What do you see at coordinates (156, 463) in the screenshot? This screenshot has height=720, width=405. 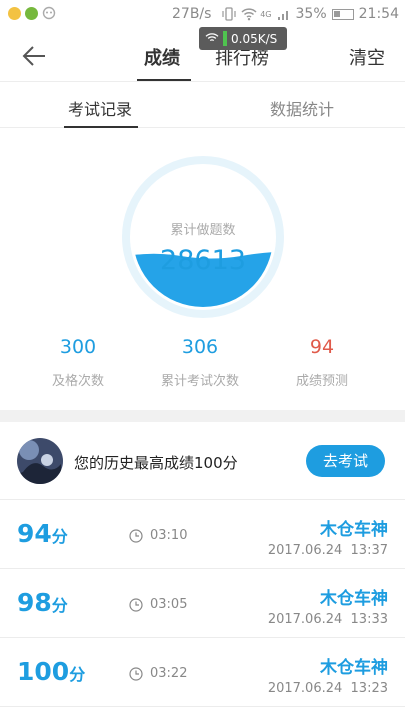 I see `best-score-text: 您的历史最高成绩100分` at bounding box center [156, 463].